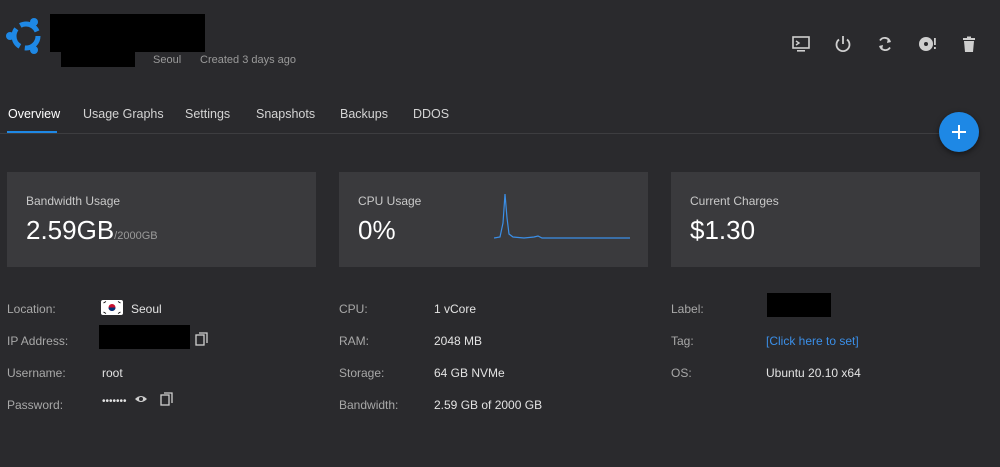 The width and height of the screenshot is (1000, 467). What do you see at coordinates (112, 307) in the screenshot?
I see `korea-flag-icon` at bounding box center [112, 307].